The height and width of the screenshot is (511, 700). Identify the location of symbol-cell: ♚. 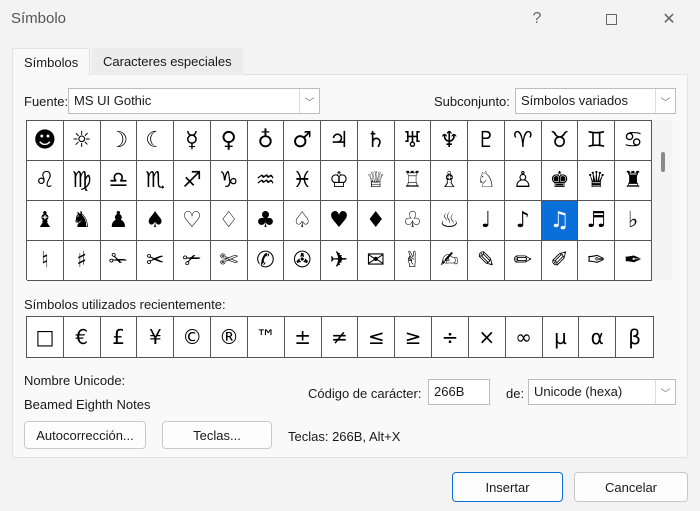
(560, 181).